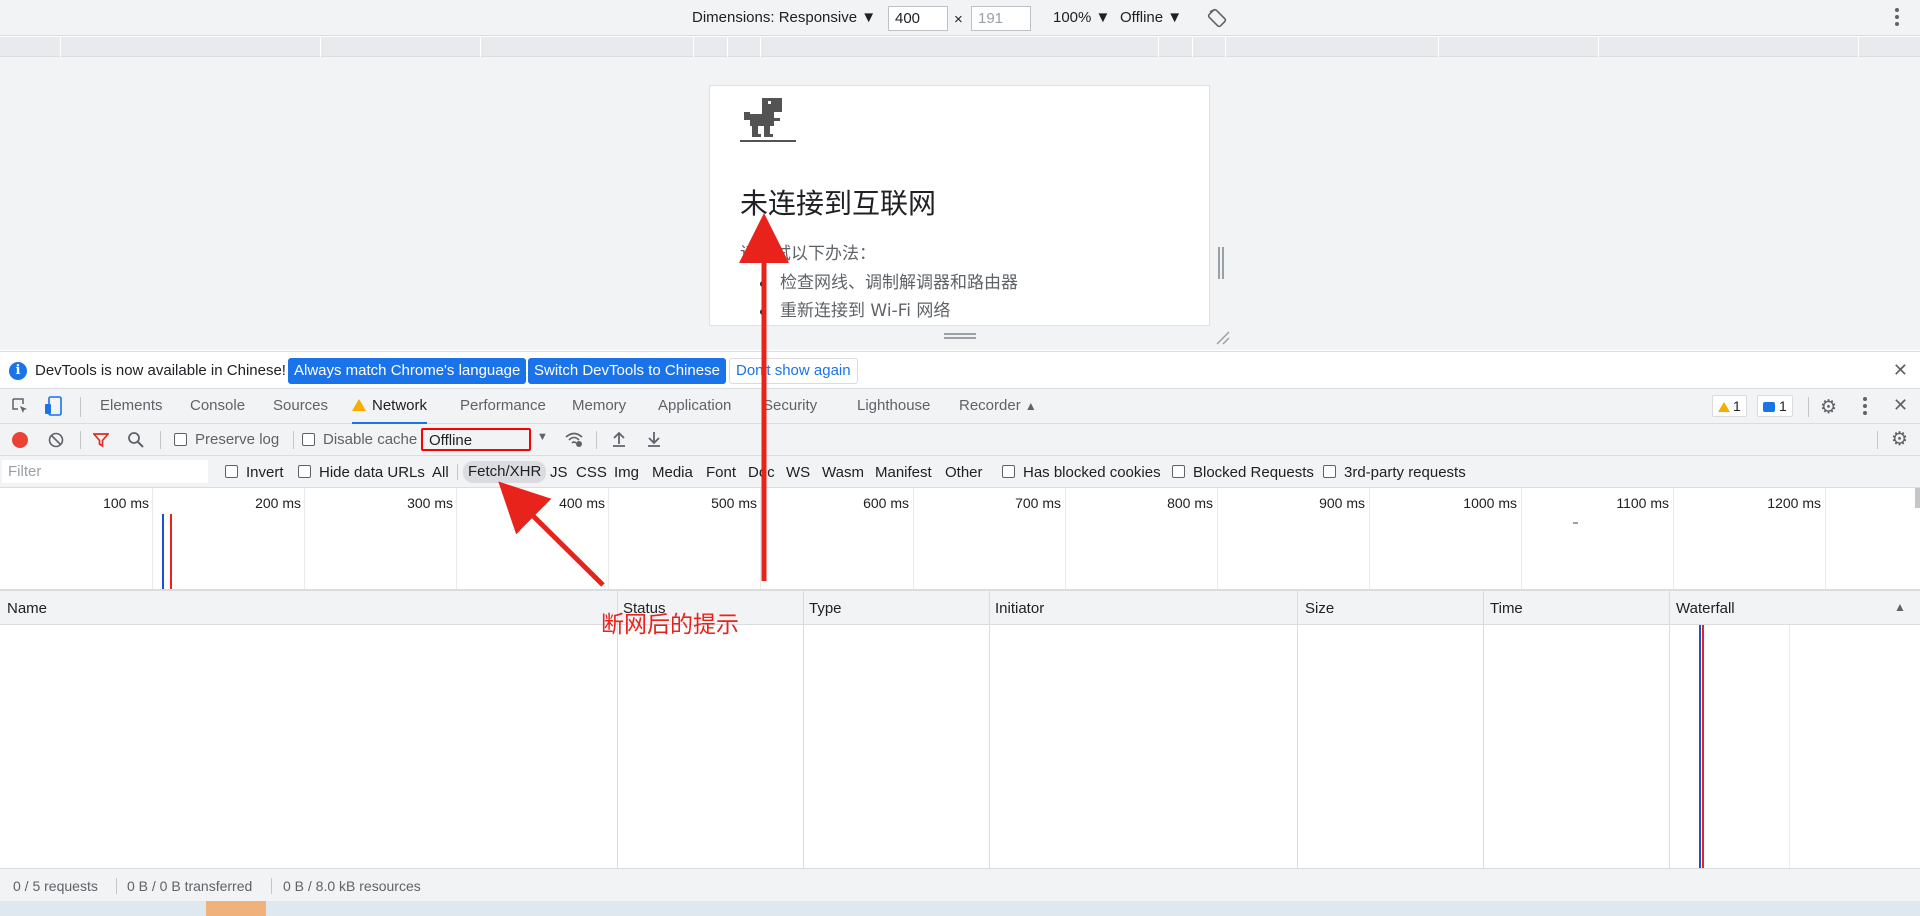  What do you see at coordinates (105, 471) in the screenshot?
I see `filter-input: Filter` at bounding box center [105, 471].